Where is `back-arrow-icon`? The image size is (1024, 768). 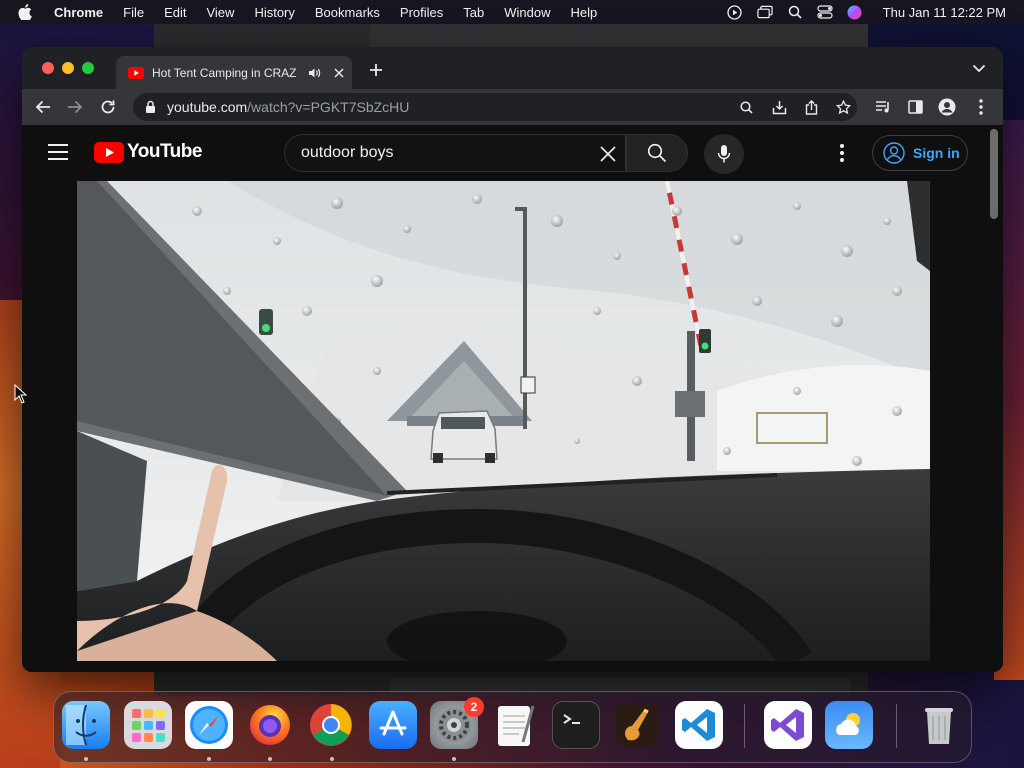
back-arrow-icon is located at coordinates (43, 107).